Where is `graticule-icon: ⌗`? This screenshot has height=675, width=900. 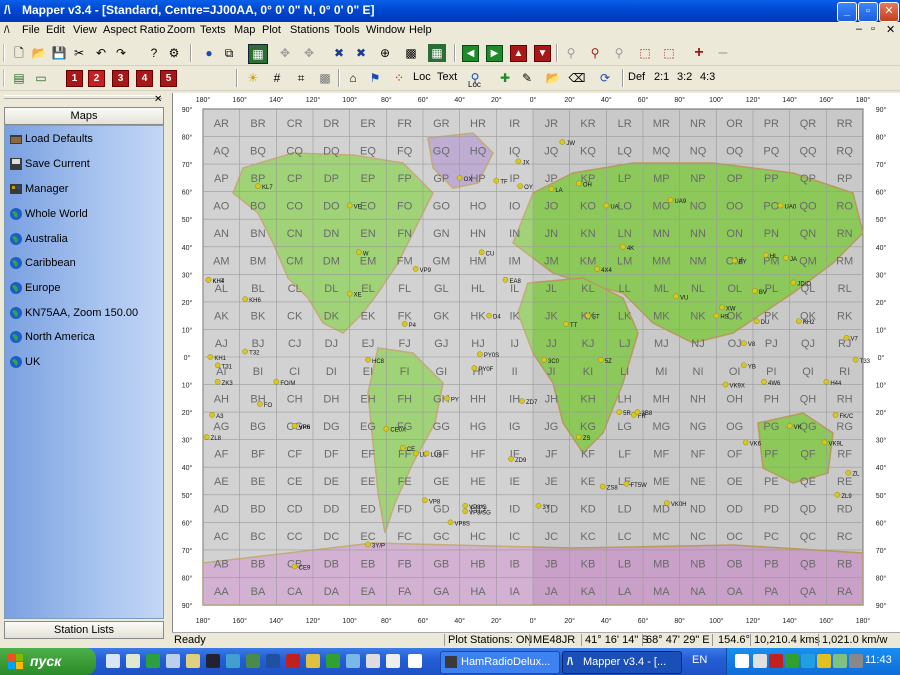
graticule-icon: ⌗ is located at coordinates (301, 78).